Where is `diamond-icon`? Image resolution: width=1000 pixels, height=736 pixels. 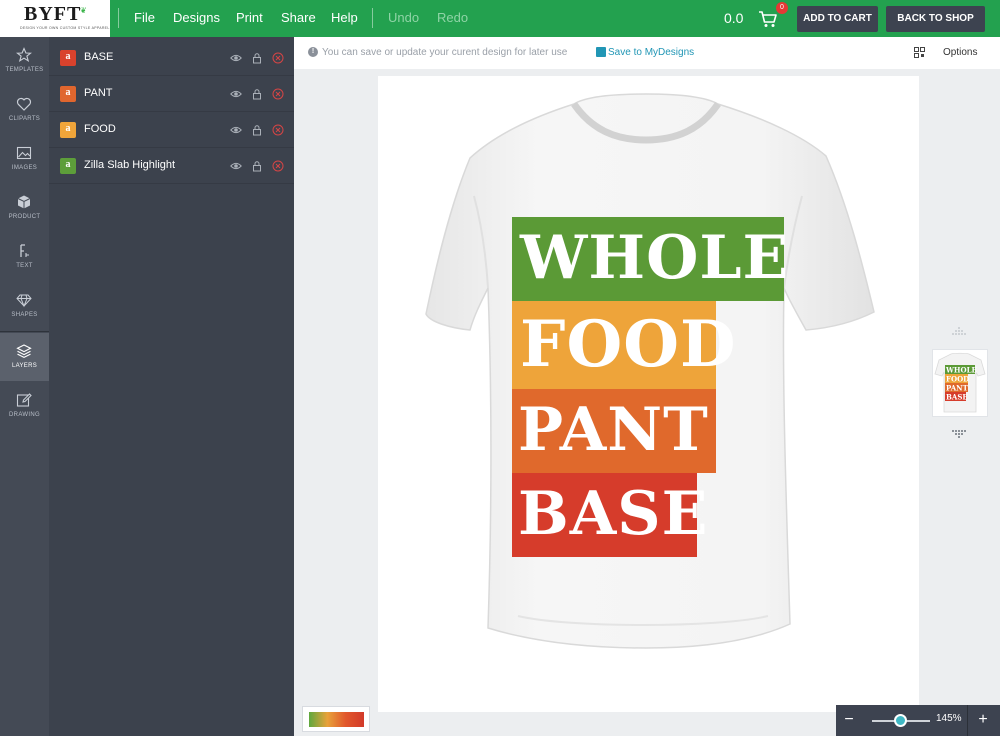 diamond-icon is located at coordinates (24, 301).